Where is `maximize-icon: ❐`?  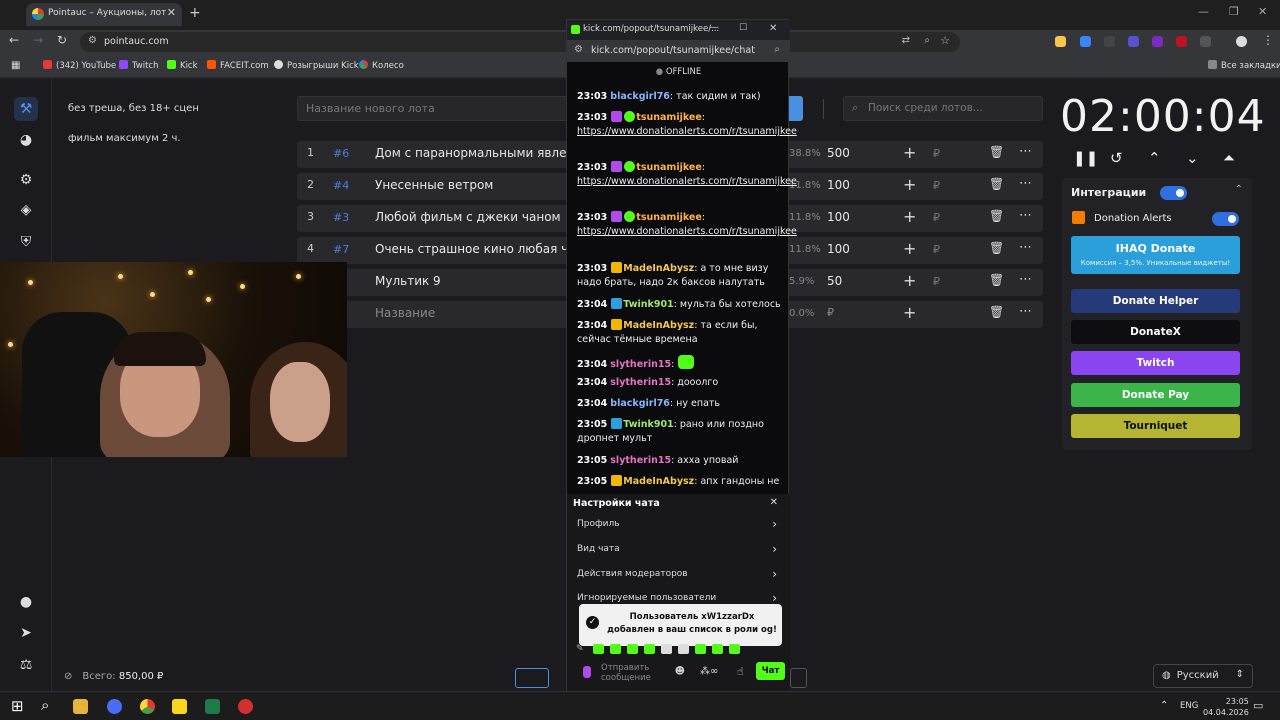 maximize-icon: ❐ is located at coordinates (1234, 11).